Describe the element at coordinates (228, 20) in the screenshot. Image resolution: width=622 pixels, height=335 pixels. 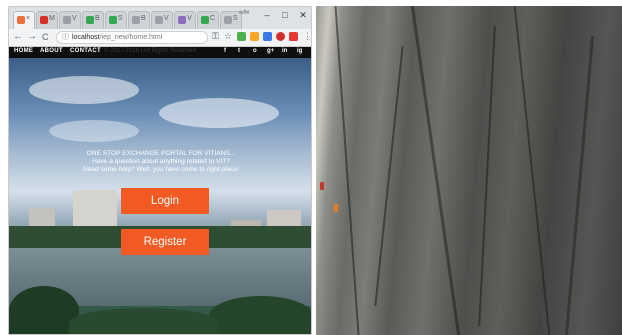
I see `gear-icon` at that location.